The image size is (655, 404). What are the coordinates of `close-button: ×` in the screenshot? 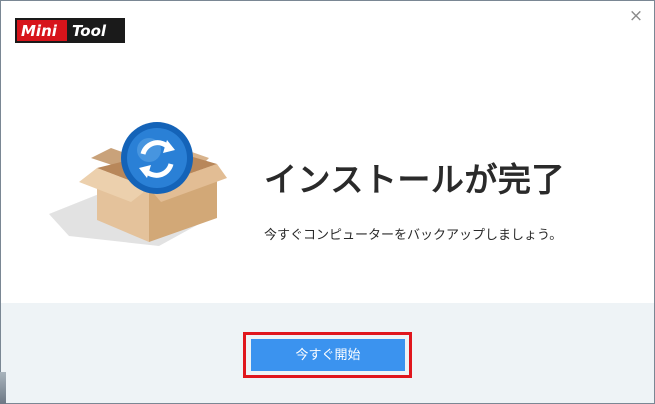 It's located at (636, 16).